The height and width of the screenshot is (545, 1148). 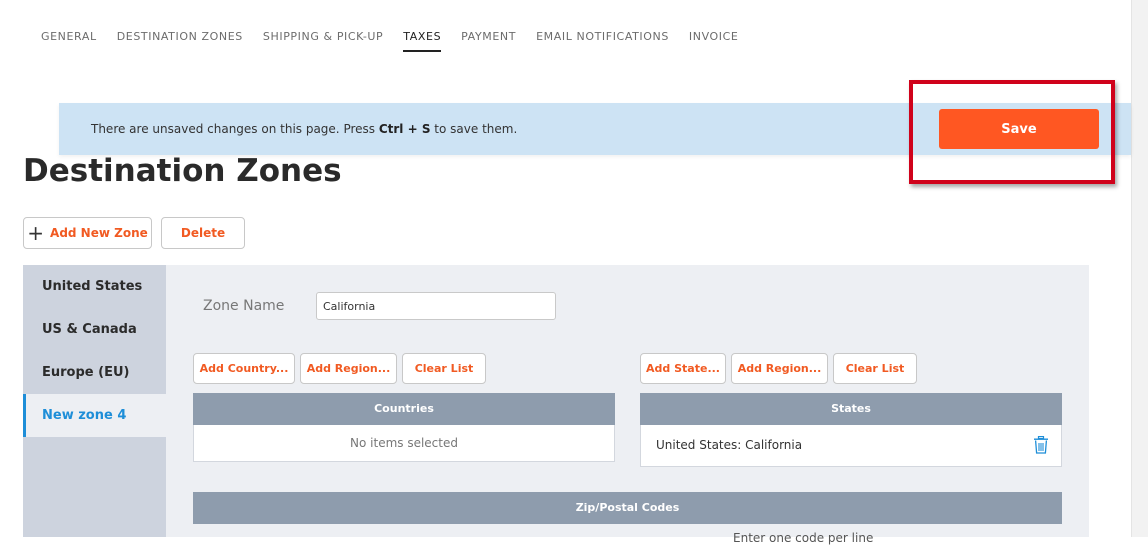 What do you see at coordinates (99, 233) in the screenshot?
I see `add-new-zone-label: Add New Zone` at bounding box center [99, 233].